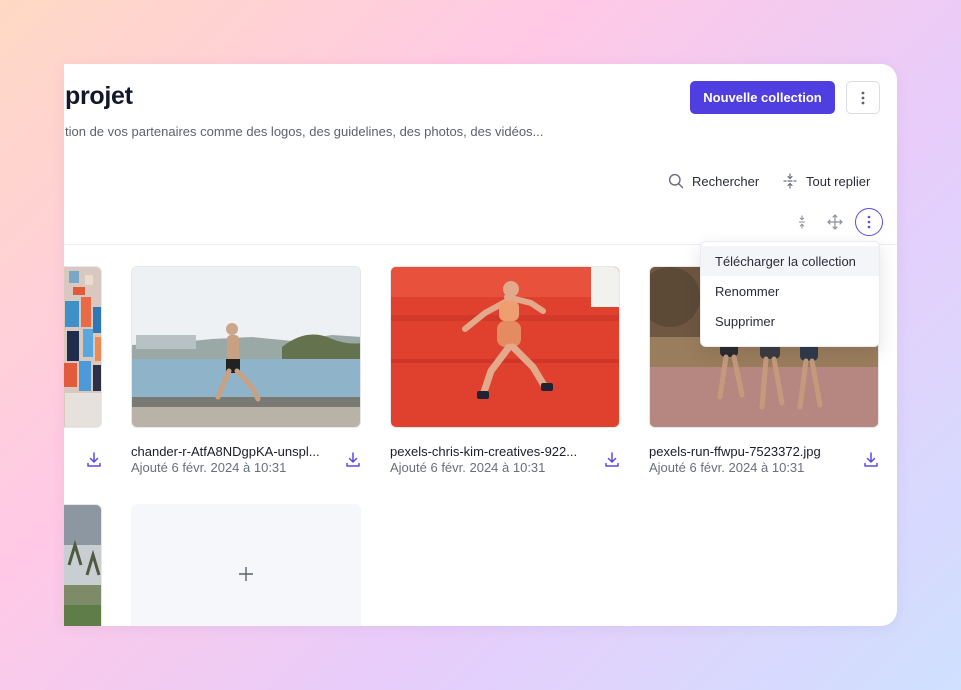  What do you see at coordinates (676, 181) in the screenshot?
I see `search-icon` at bounding box center [676, 181].